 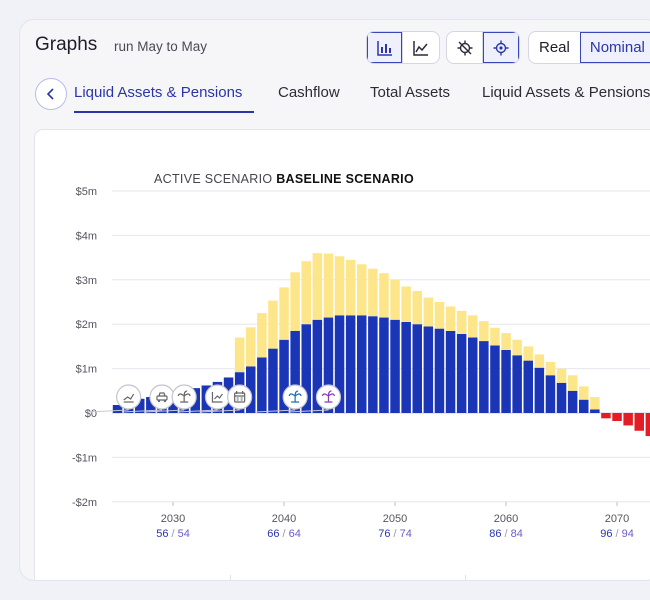 What do you see at coordinates (614, 47) in the screenshot?
I see `nominal-button: Nominal` at bounding box center [614, 47].